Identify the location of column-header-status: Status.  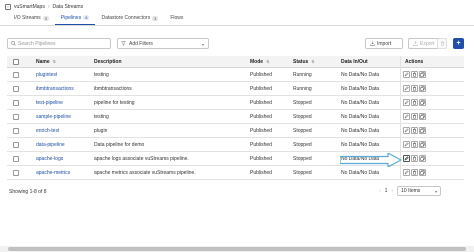
(300, 62).